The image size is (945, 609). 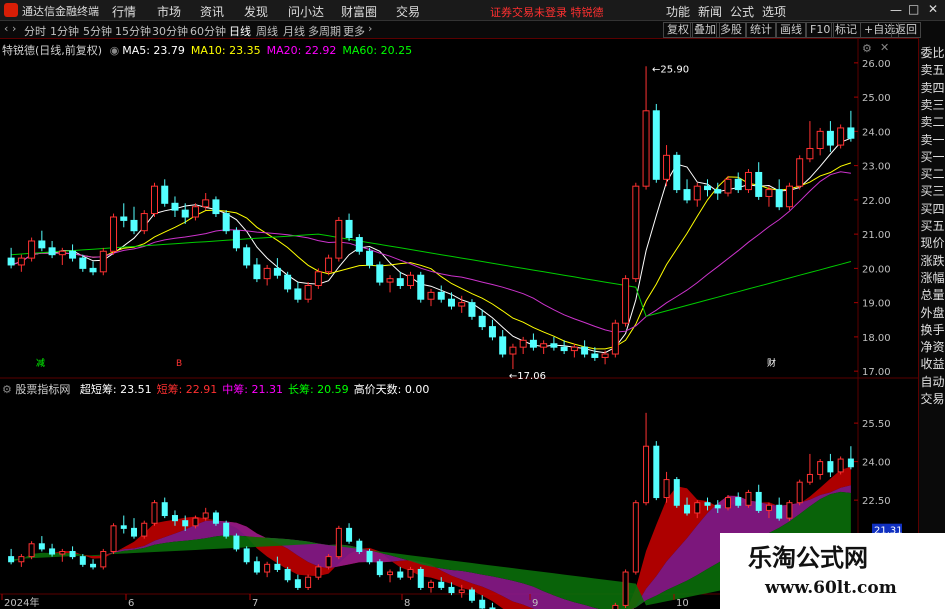 I want to click on more-chevron-icon: ›, so click(x=370, y=28).